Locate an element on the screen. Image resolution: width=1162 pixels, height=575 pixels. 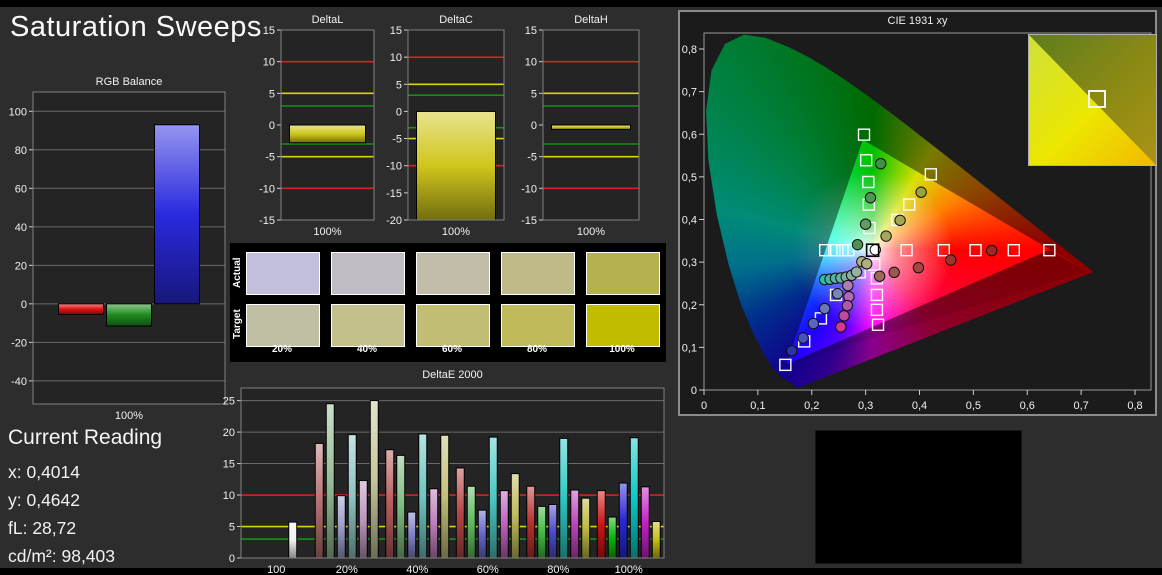
cie-x-tick: 0,2 is located at coordinates (811, 406).